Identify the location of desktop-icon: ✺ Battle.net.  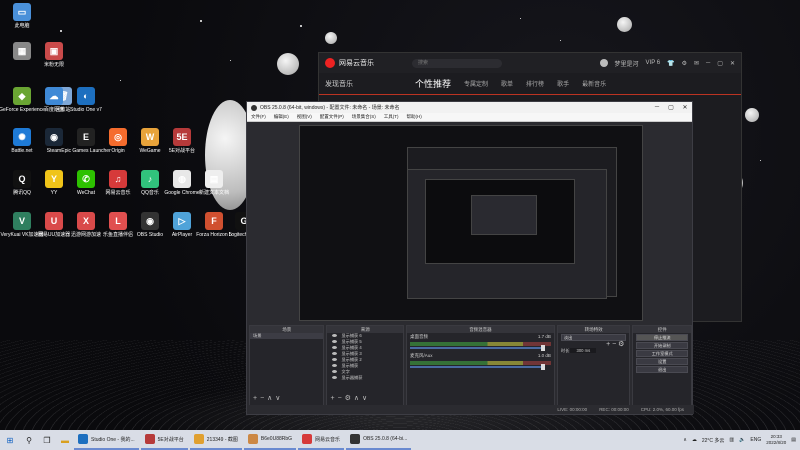
(22, 141).